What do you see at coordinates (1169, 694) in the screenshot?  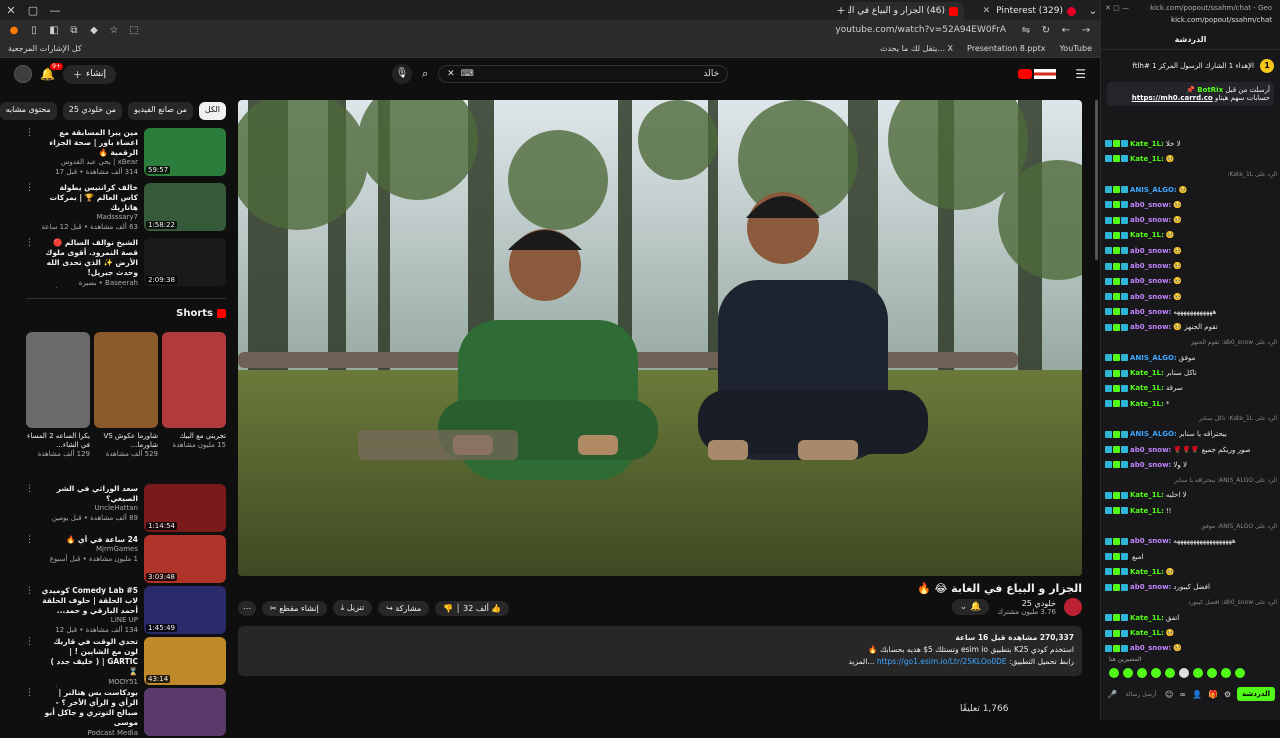 I see `emoji-icon: ☺` at bounding box center [1169, 694].